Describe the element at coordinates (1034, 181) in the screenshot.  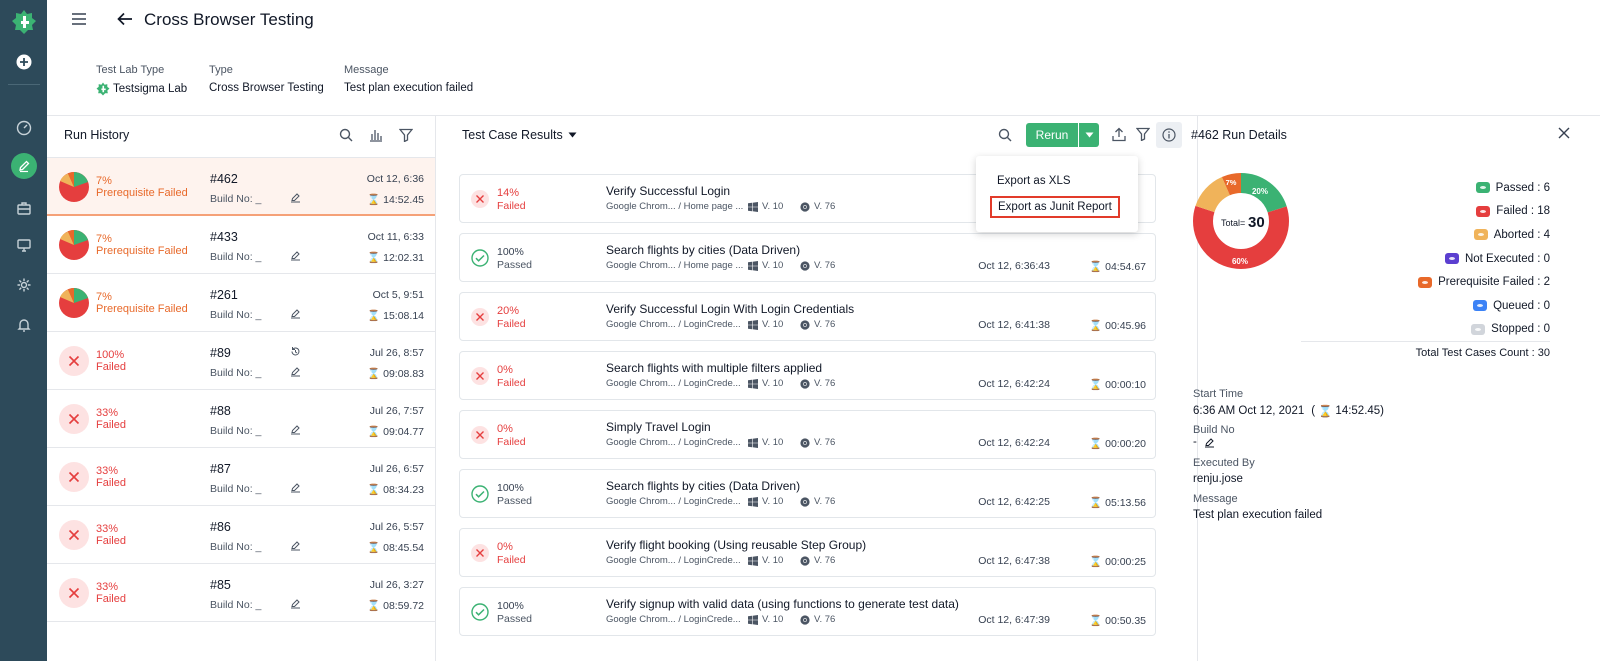
I see `export-xls-option: Export as XLS` at that location.